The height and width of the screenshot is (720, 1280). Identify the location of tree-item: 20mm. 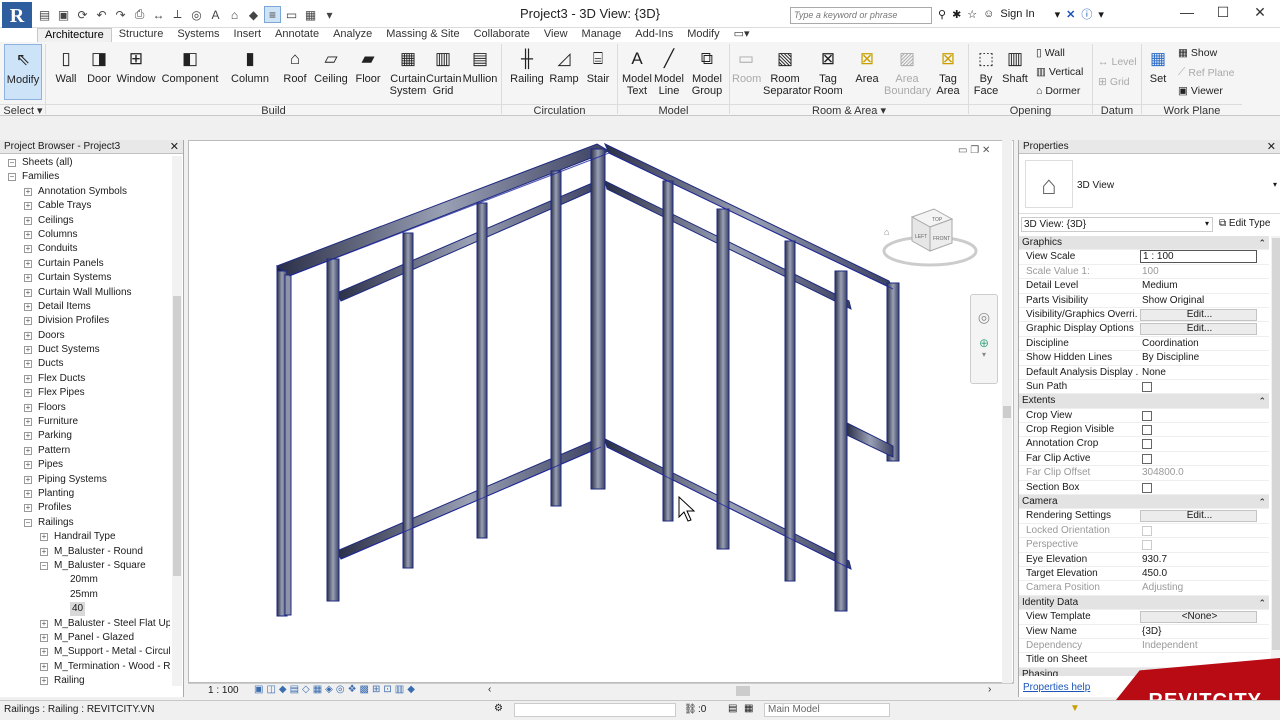
(85, 580).